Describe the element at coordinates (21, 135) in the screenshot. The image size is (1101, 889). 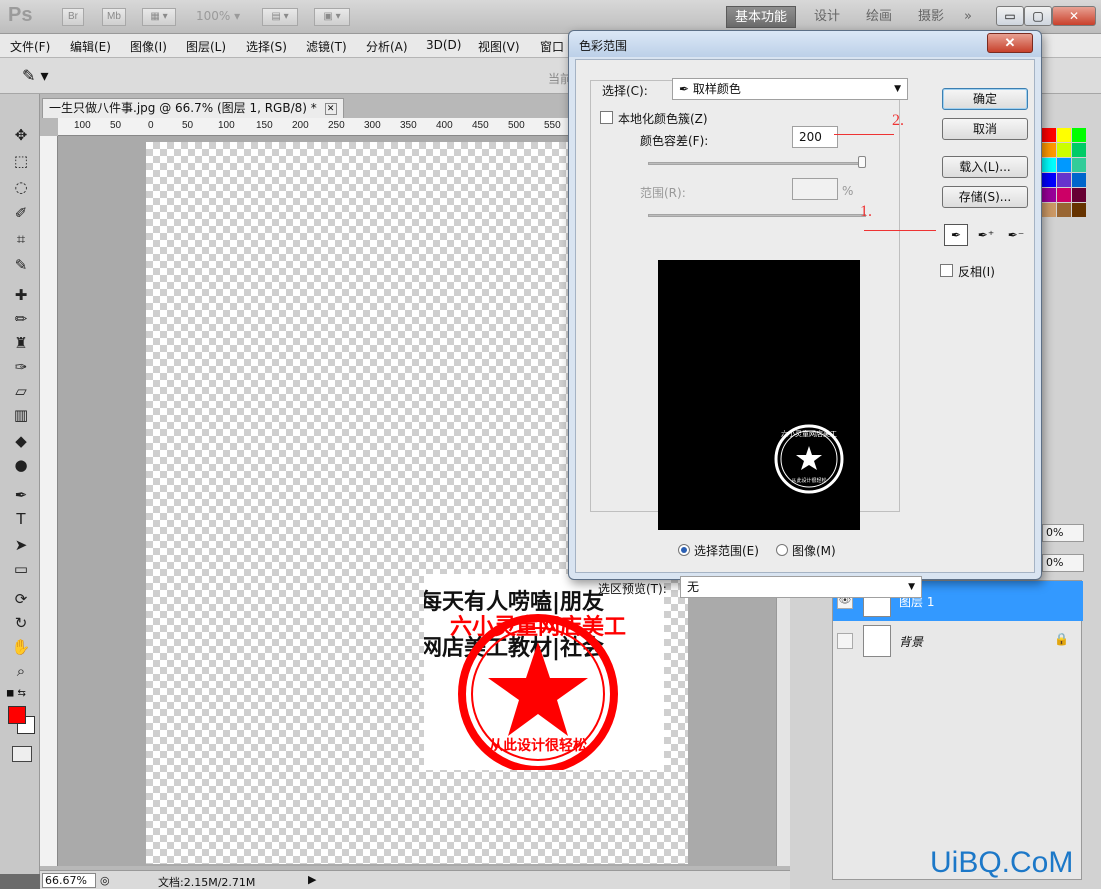
I see `move-tool-icon: ✥` at that location.